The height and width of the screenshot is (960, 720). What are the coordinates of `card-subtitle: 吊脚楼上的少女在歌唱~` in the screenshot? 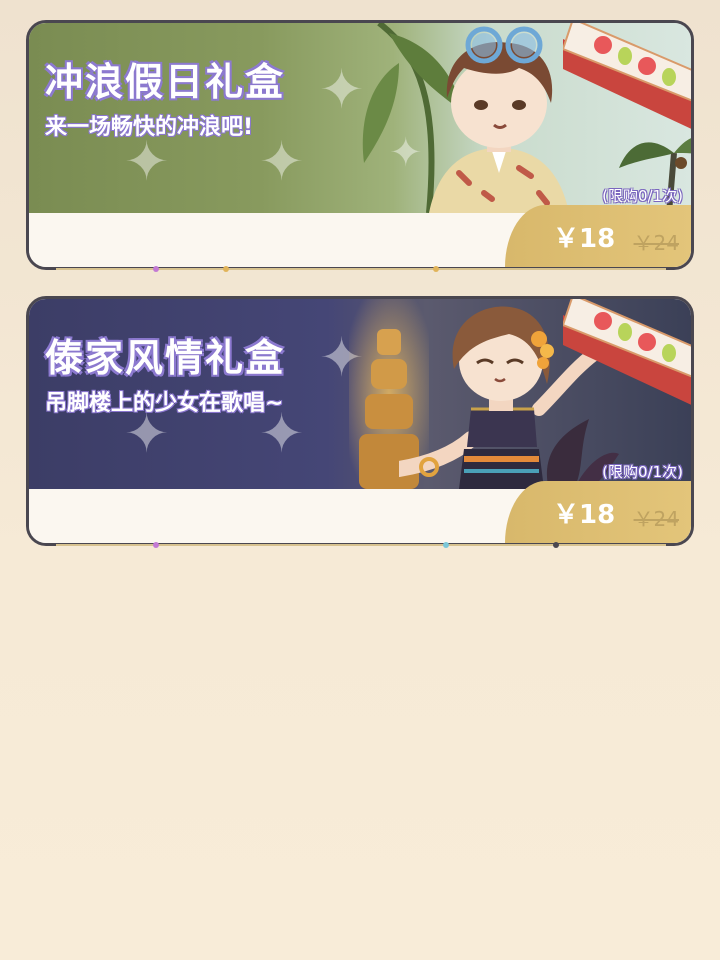 It's located at (164, 403).